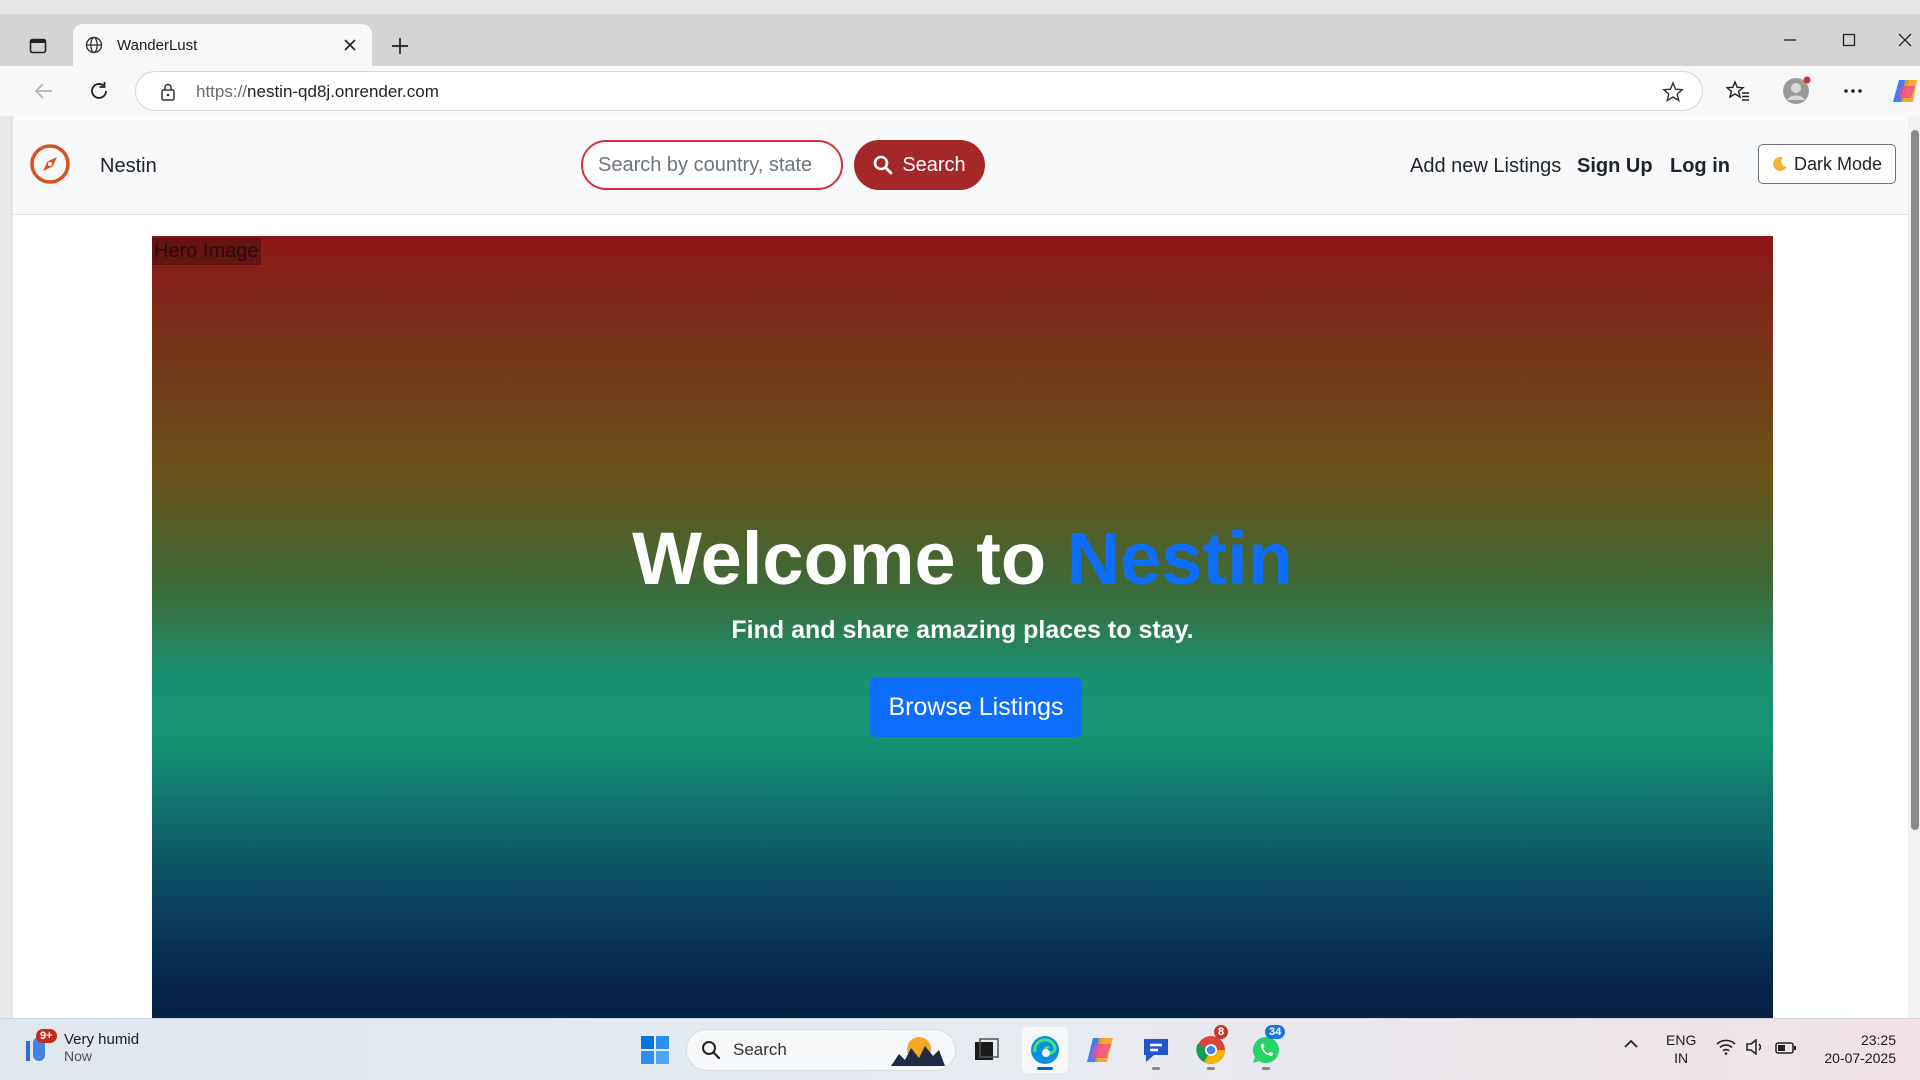  I want to click on tab-actions-button, so click(38, 46).